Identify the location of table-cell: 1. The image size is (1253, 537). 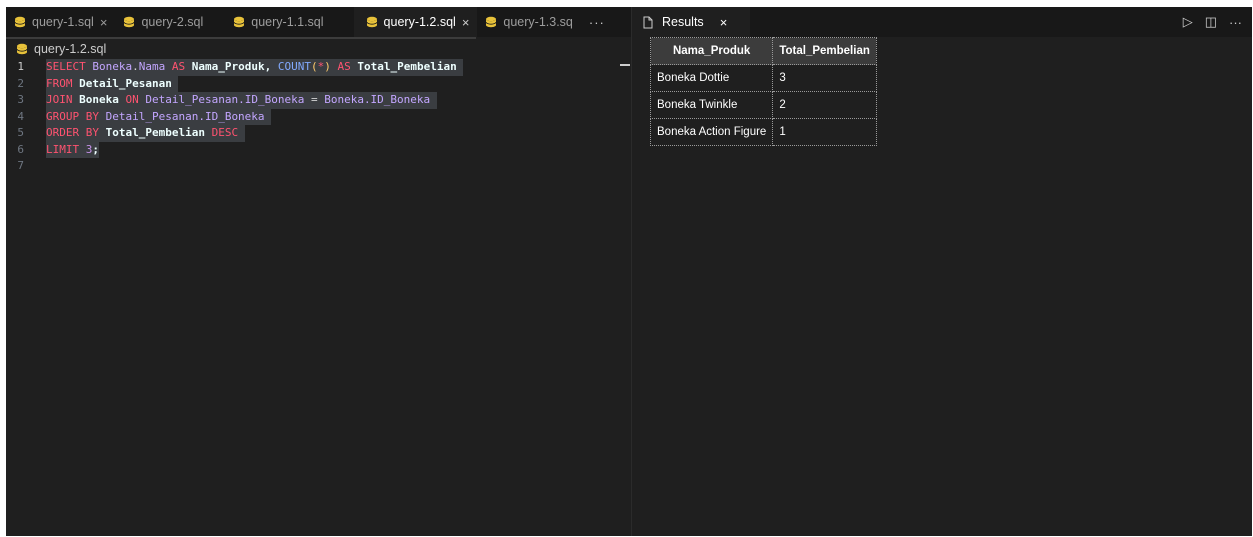
(824, 132).